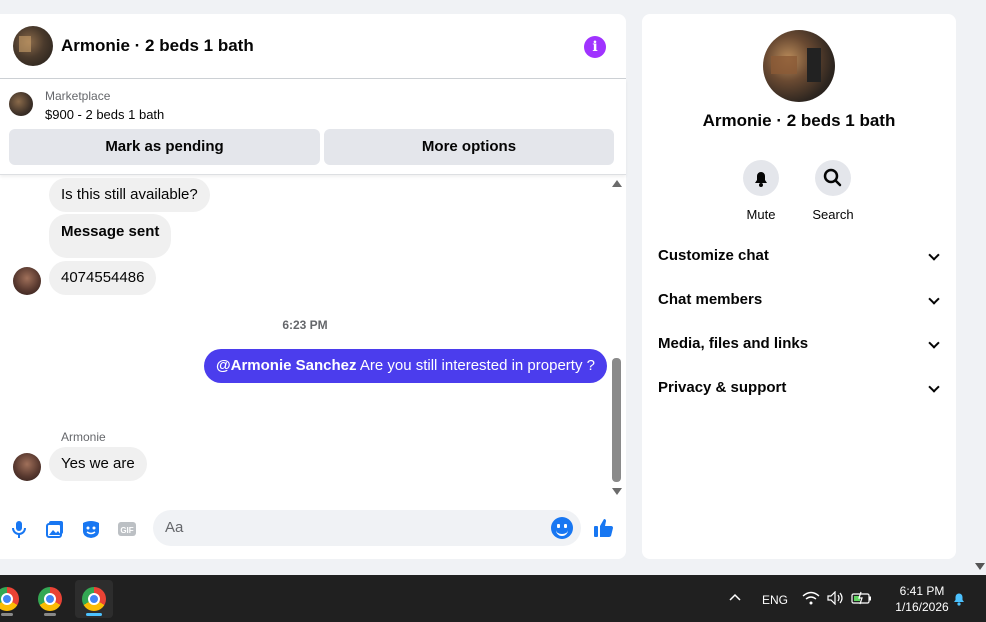 The height and width of the screenshot is (622, 986). What do you see at coordinates (21, 104) in the screenshot?
I see `listing-thumbnail` at bounding box center [21, 104].